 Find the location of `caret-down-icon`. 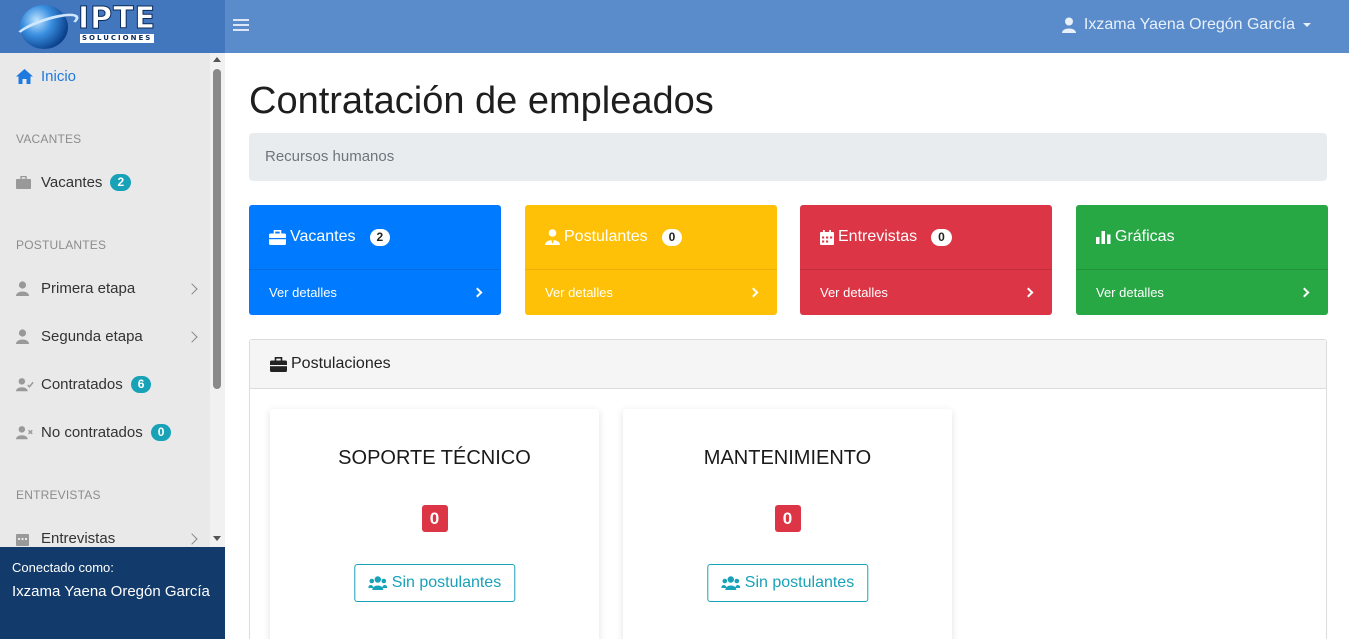

caret-down-icon is located at coordinates (1307, 25).